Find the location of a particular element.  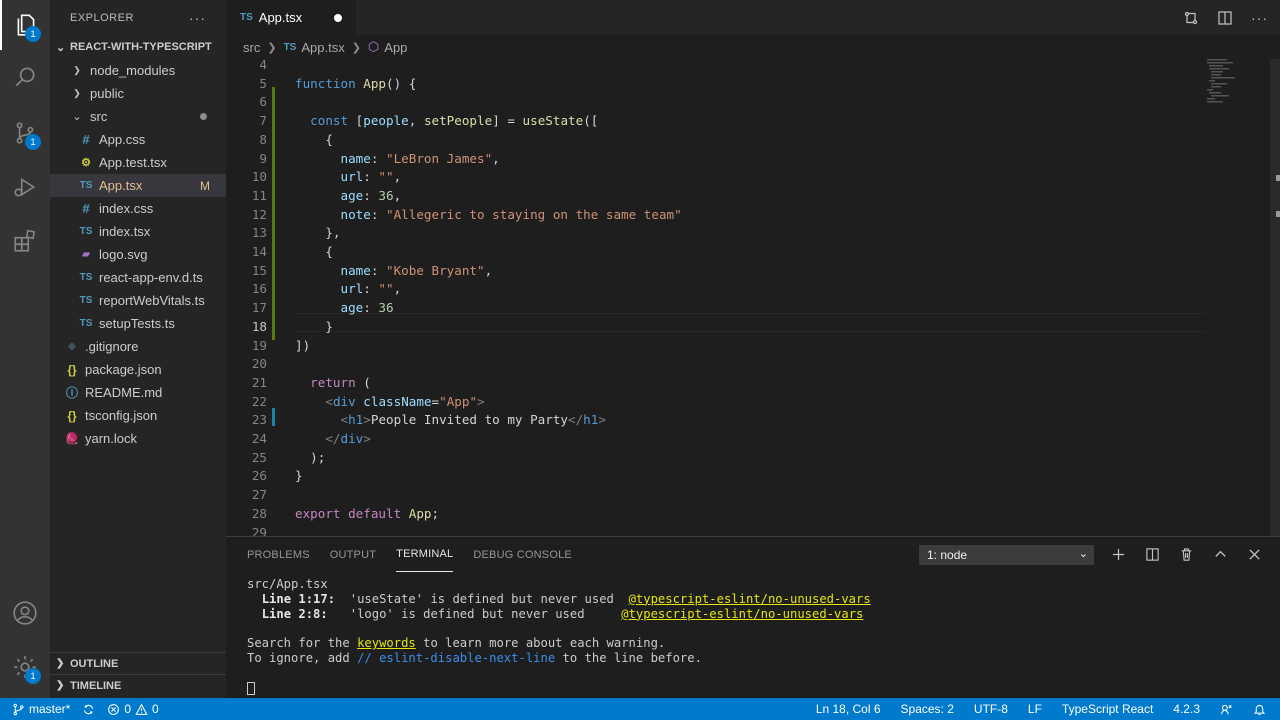

project-folder-header: ⌄ REACT-WITH-TYPESCRIPT is located at coordinates (138, 47).